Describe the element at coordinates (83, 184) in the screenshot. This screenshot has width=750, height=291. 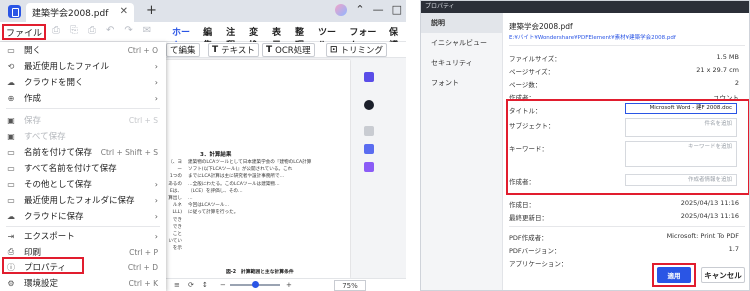
I see `menu-item-save-as-other: ▭ その他として保存 ›` at that location.